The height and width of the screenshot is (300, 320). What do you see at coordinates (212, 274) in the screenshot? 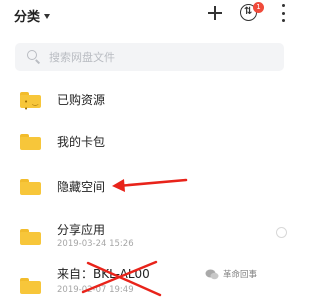
I see `wechat-logo-icon` at bounding box center [212, 274].